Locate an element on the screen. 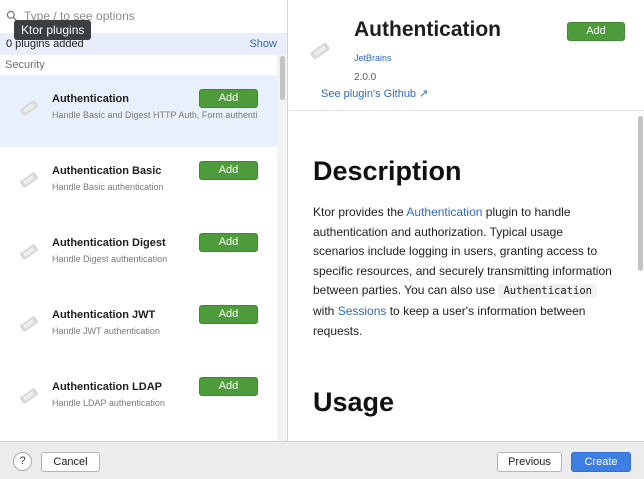 The width and height of the screenshot is (644, 479). help-button: ? is located at coordinates (22, 461).